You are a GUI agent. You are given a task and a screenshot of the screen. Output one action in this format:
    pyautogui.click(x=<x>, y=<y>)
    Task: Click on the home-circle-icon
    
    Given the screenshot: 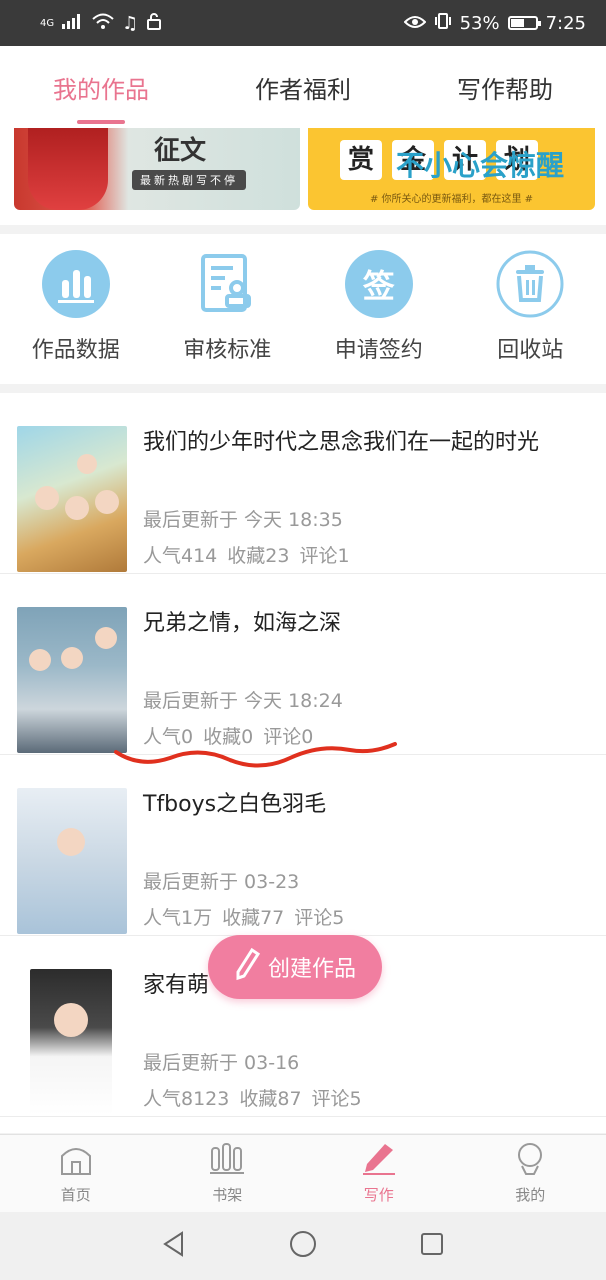 What is the action you would take?
    pyautogui.click(x=303, y=1246)
    